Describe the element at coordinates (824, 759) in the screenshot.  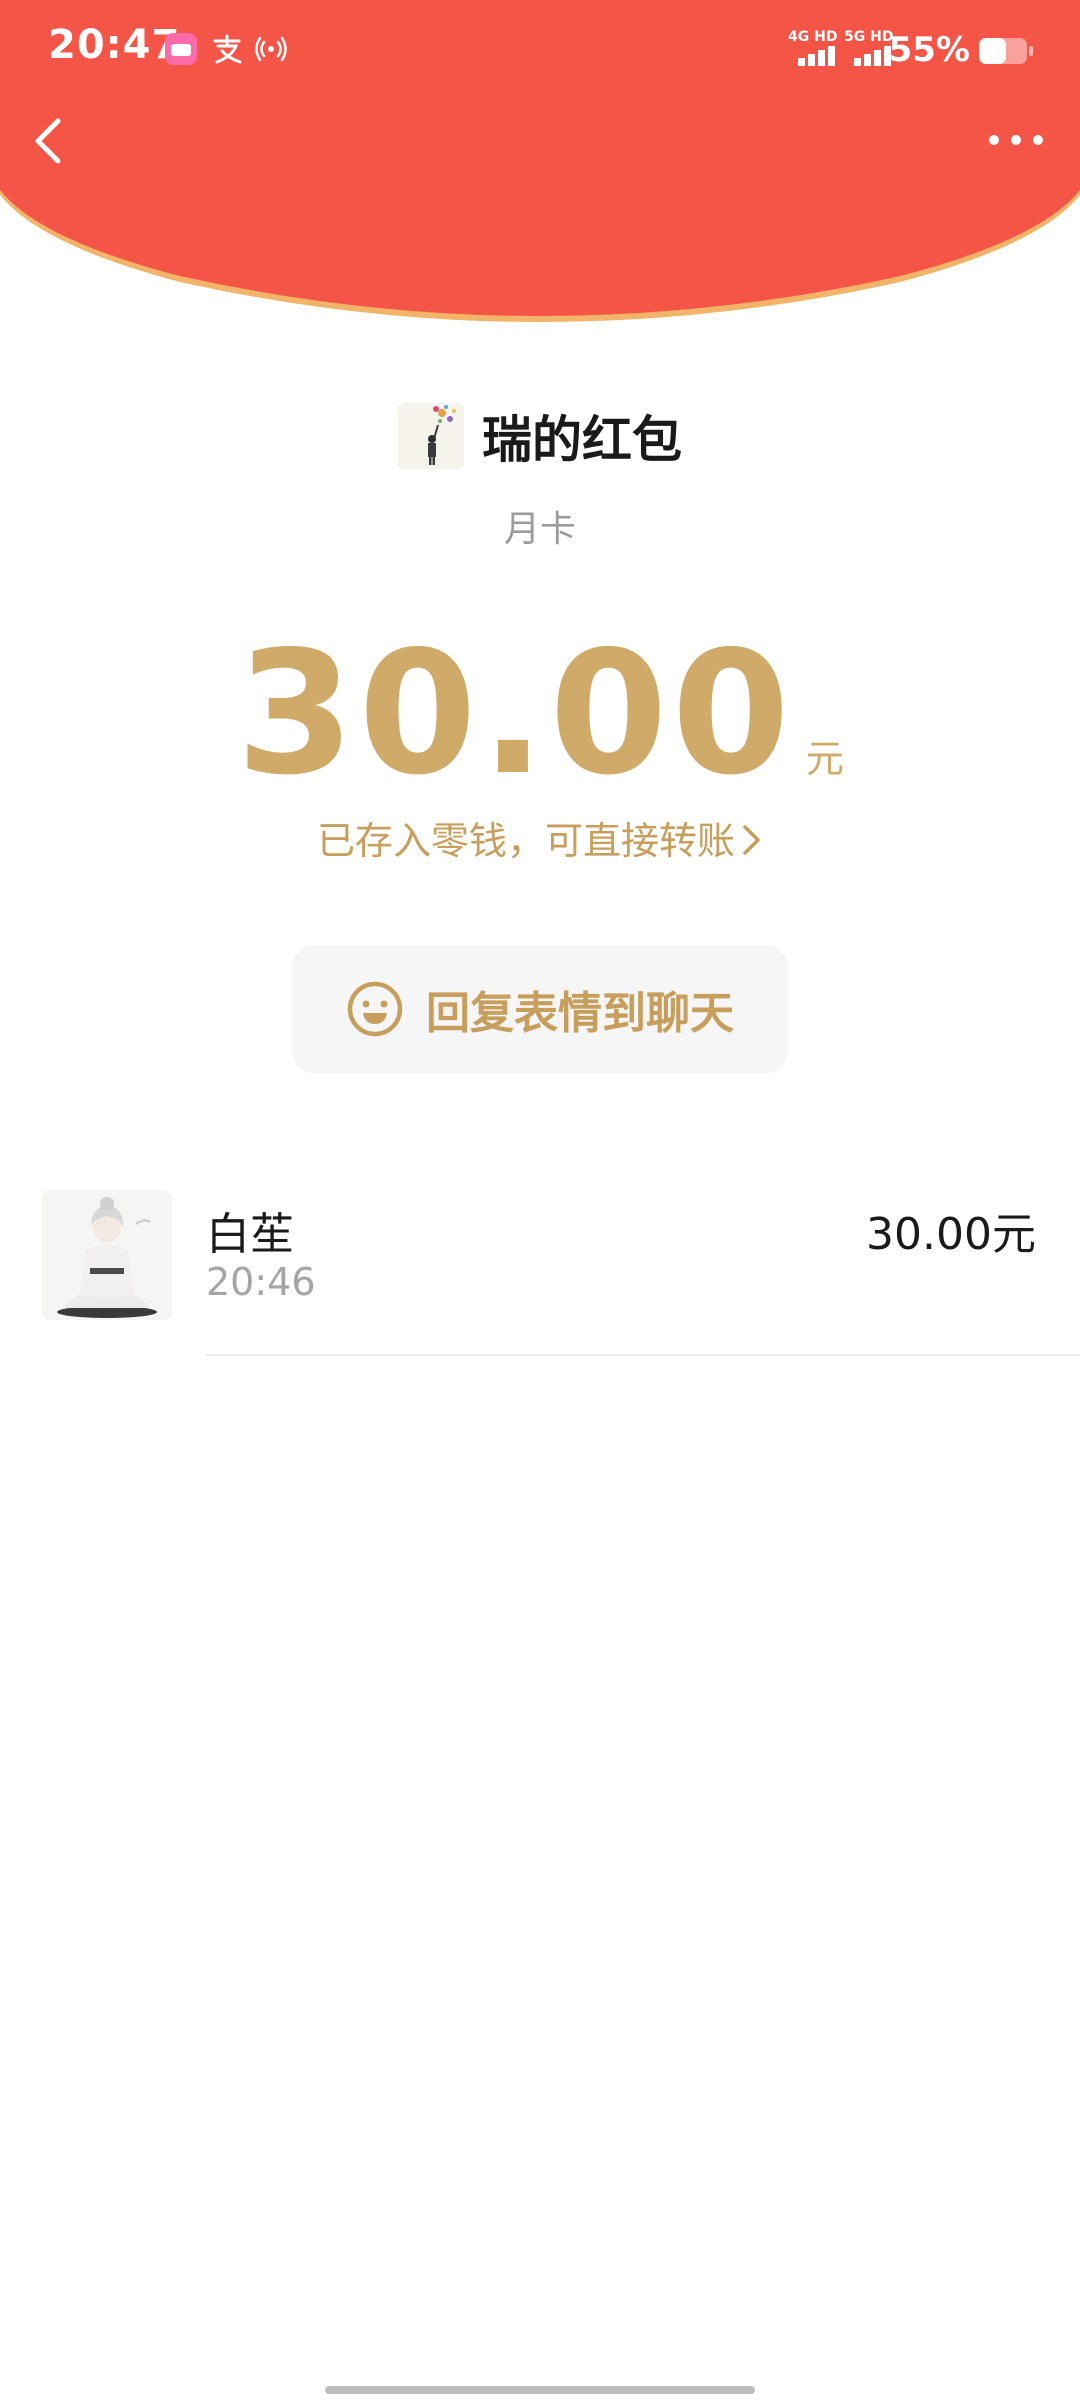
I see `amount-unit: 元` at that location.